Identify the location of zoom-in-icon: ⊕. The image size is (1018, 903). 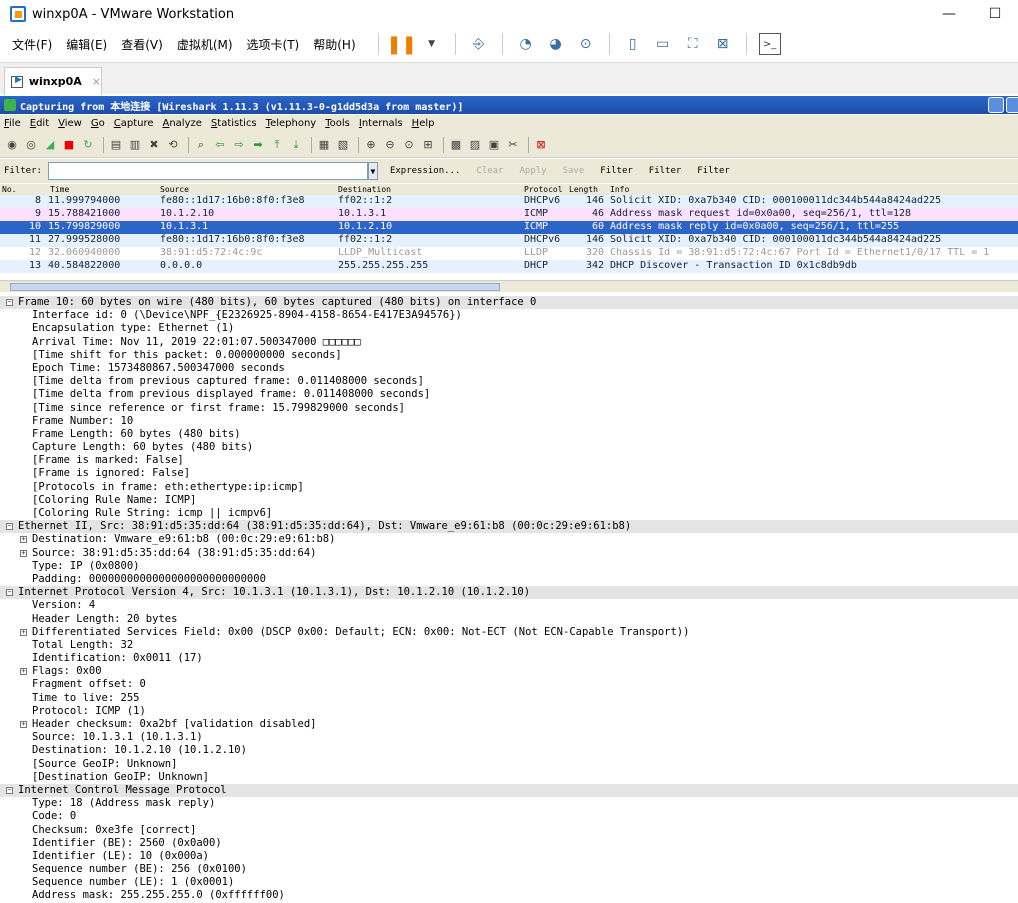
(371, 145).